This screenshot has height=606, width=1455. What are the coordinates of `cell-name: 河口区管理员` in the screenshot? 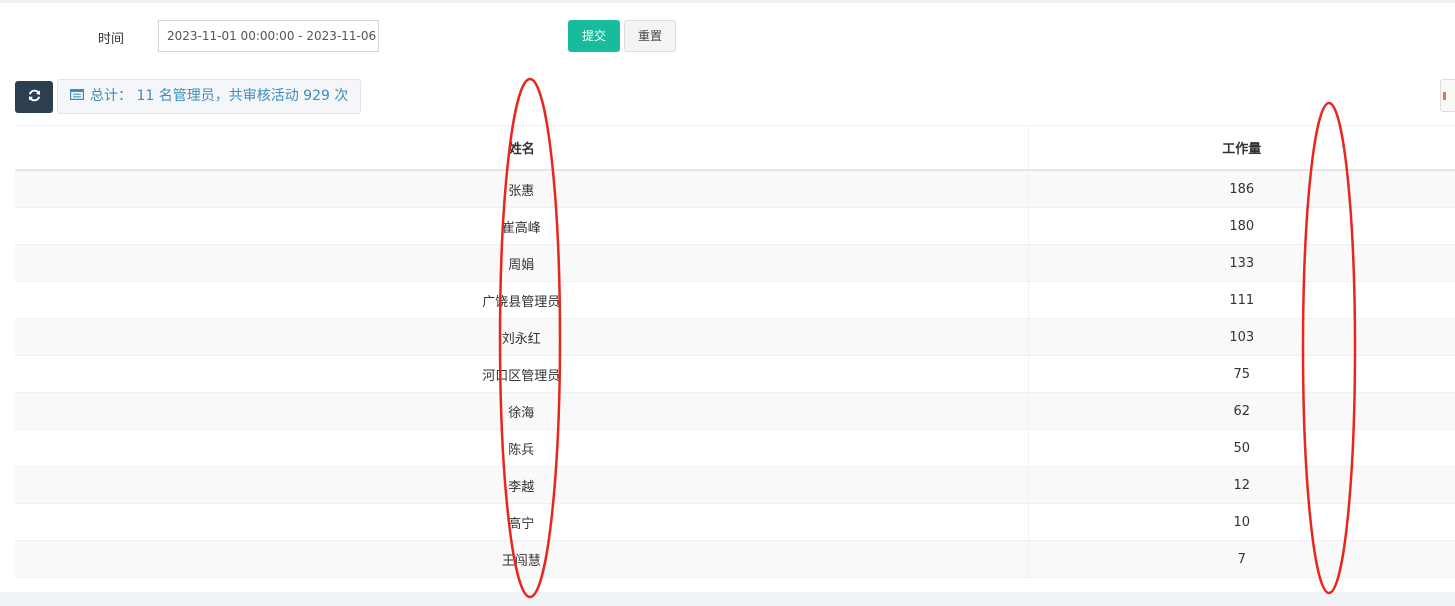 It's located at (522, 374).